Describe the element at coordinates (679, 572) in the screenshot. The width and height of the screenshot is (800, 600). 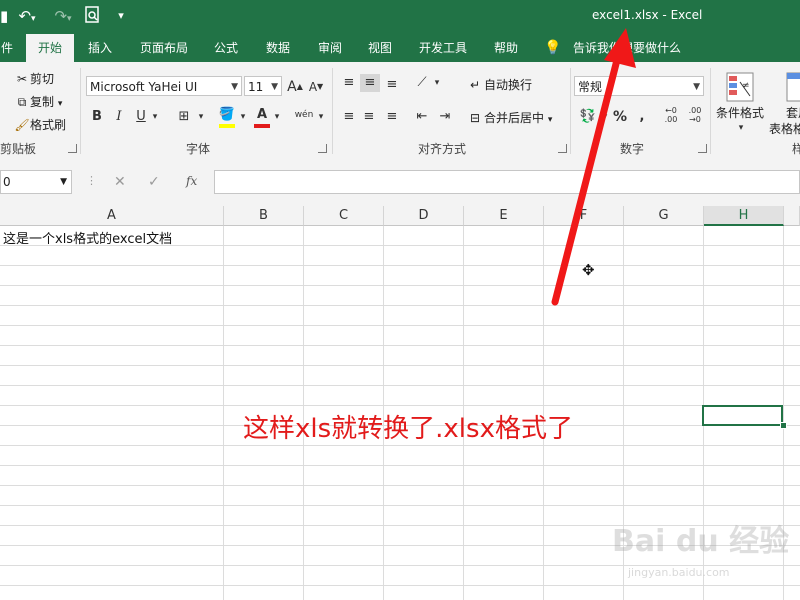
I see `baidu-watermark-url: jingyan.baidu.com` at that location.